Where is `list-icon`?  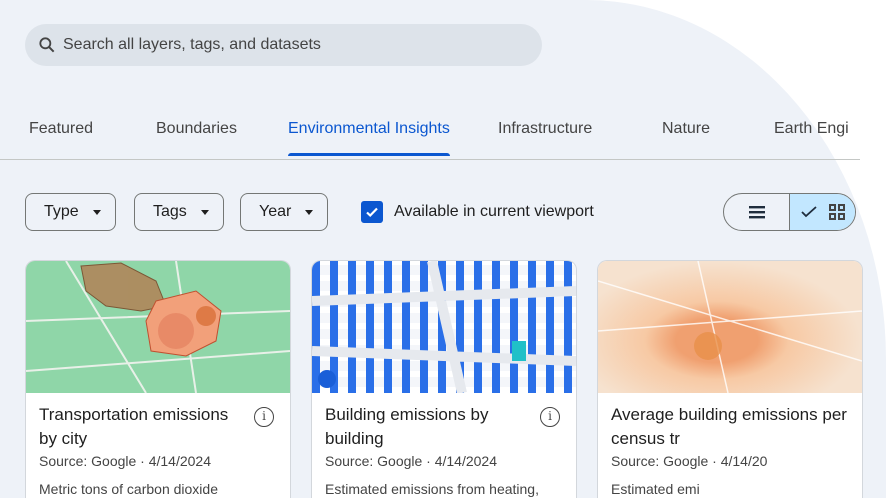 list-icon is located at coordinates (756, 212).